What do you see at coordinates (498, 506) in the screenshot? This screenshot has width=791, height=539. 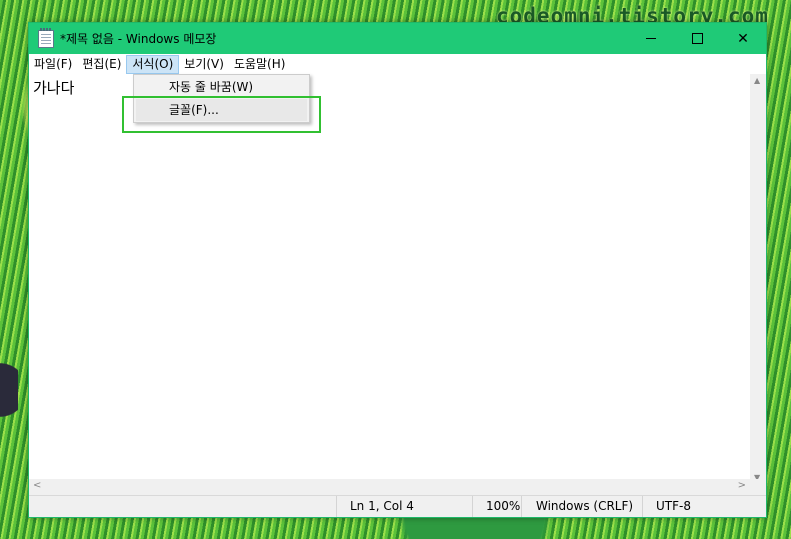 I see `status-zoom: 100%` at bounding box center [498, 506].